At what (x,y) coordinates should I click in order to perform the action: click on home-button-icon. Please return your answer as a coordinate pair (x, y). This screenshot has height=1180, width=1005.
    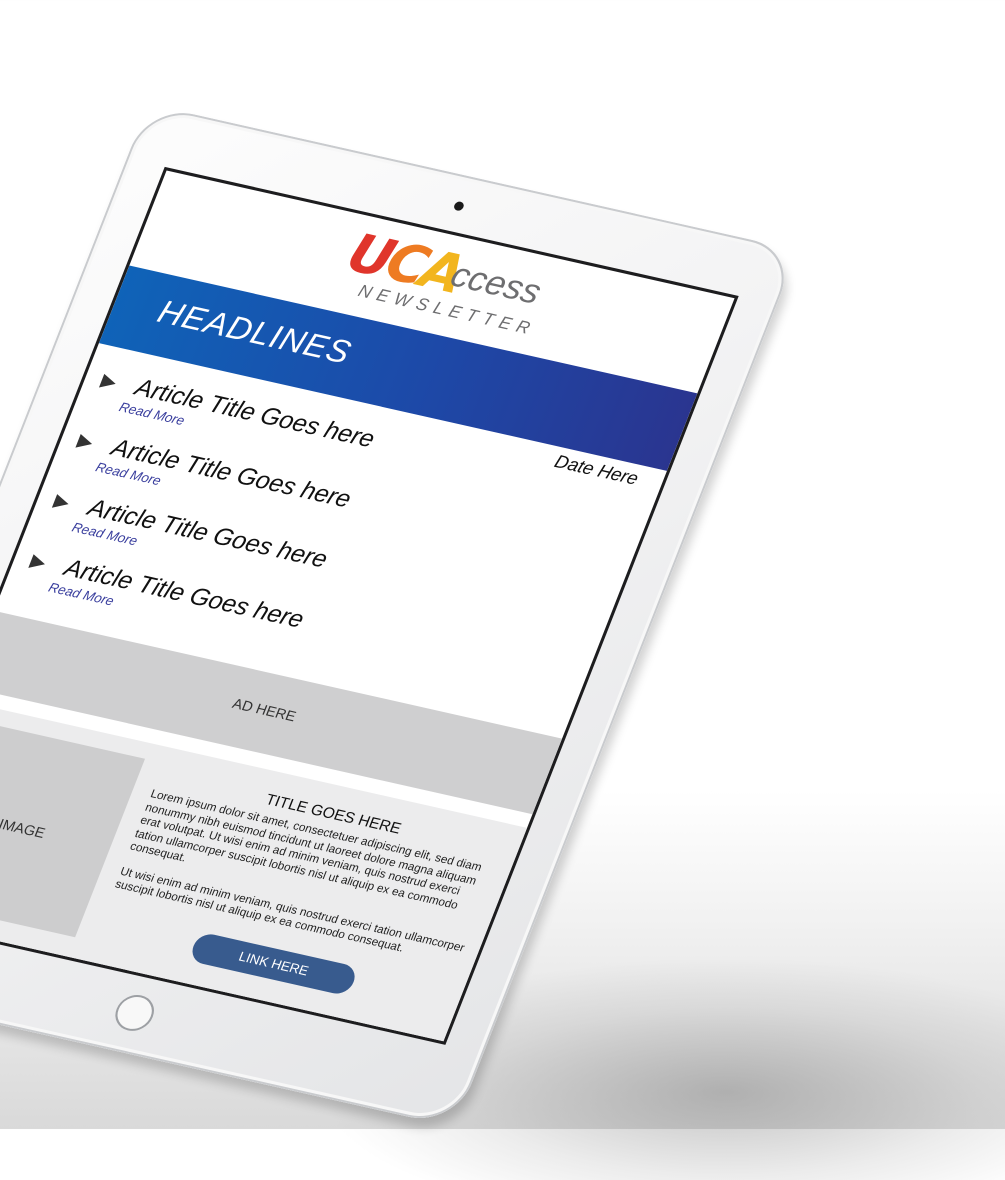
    Looking at the image, I should click on (134, 1013).